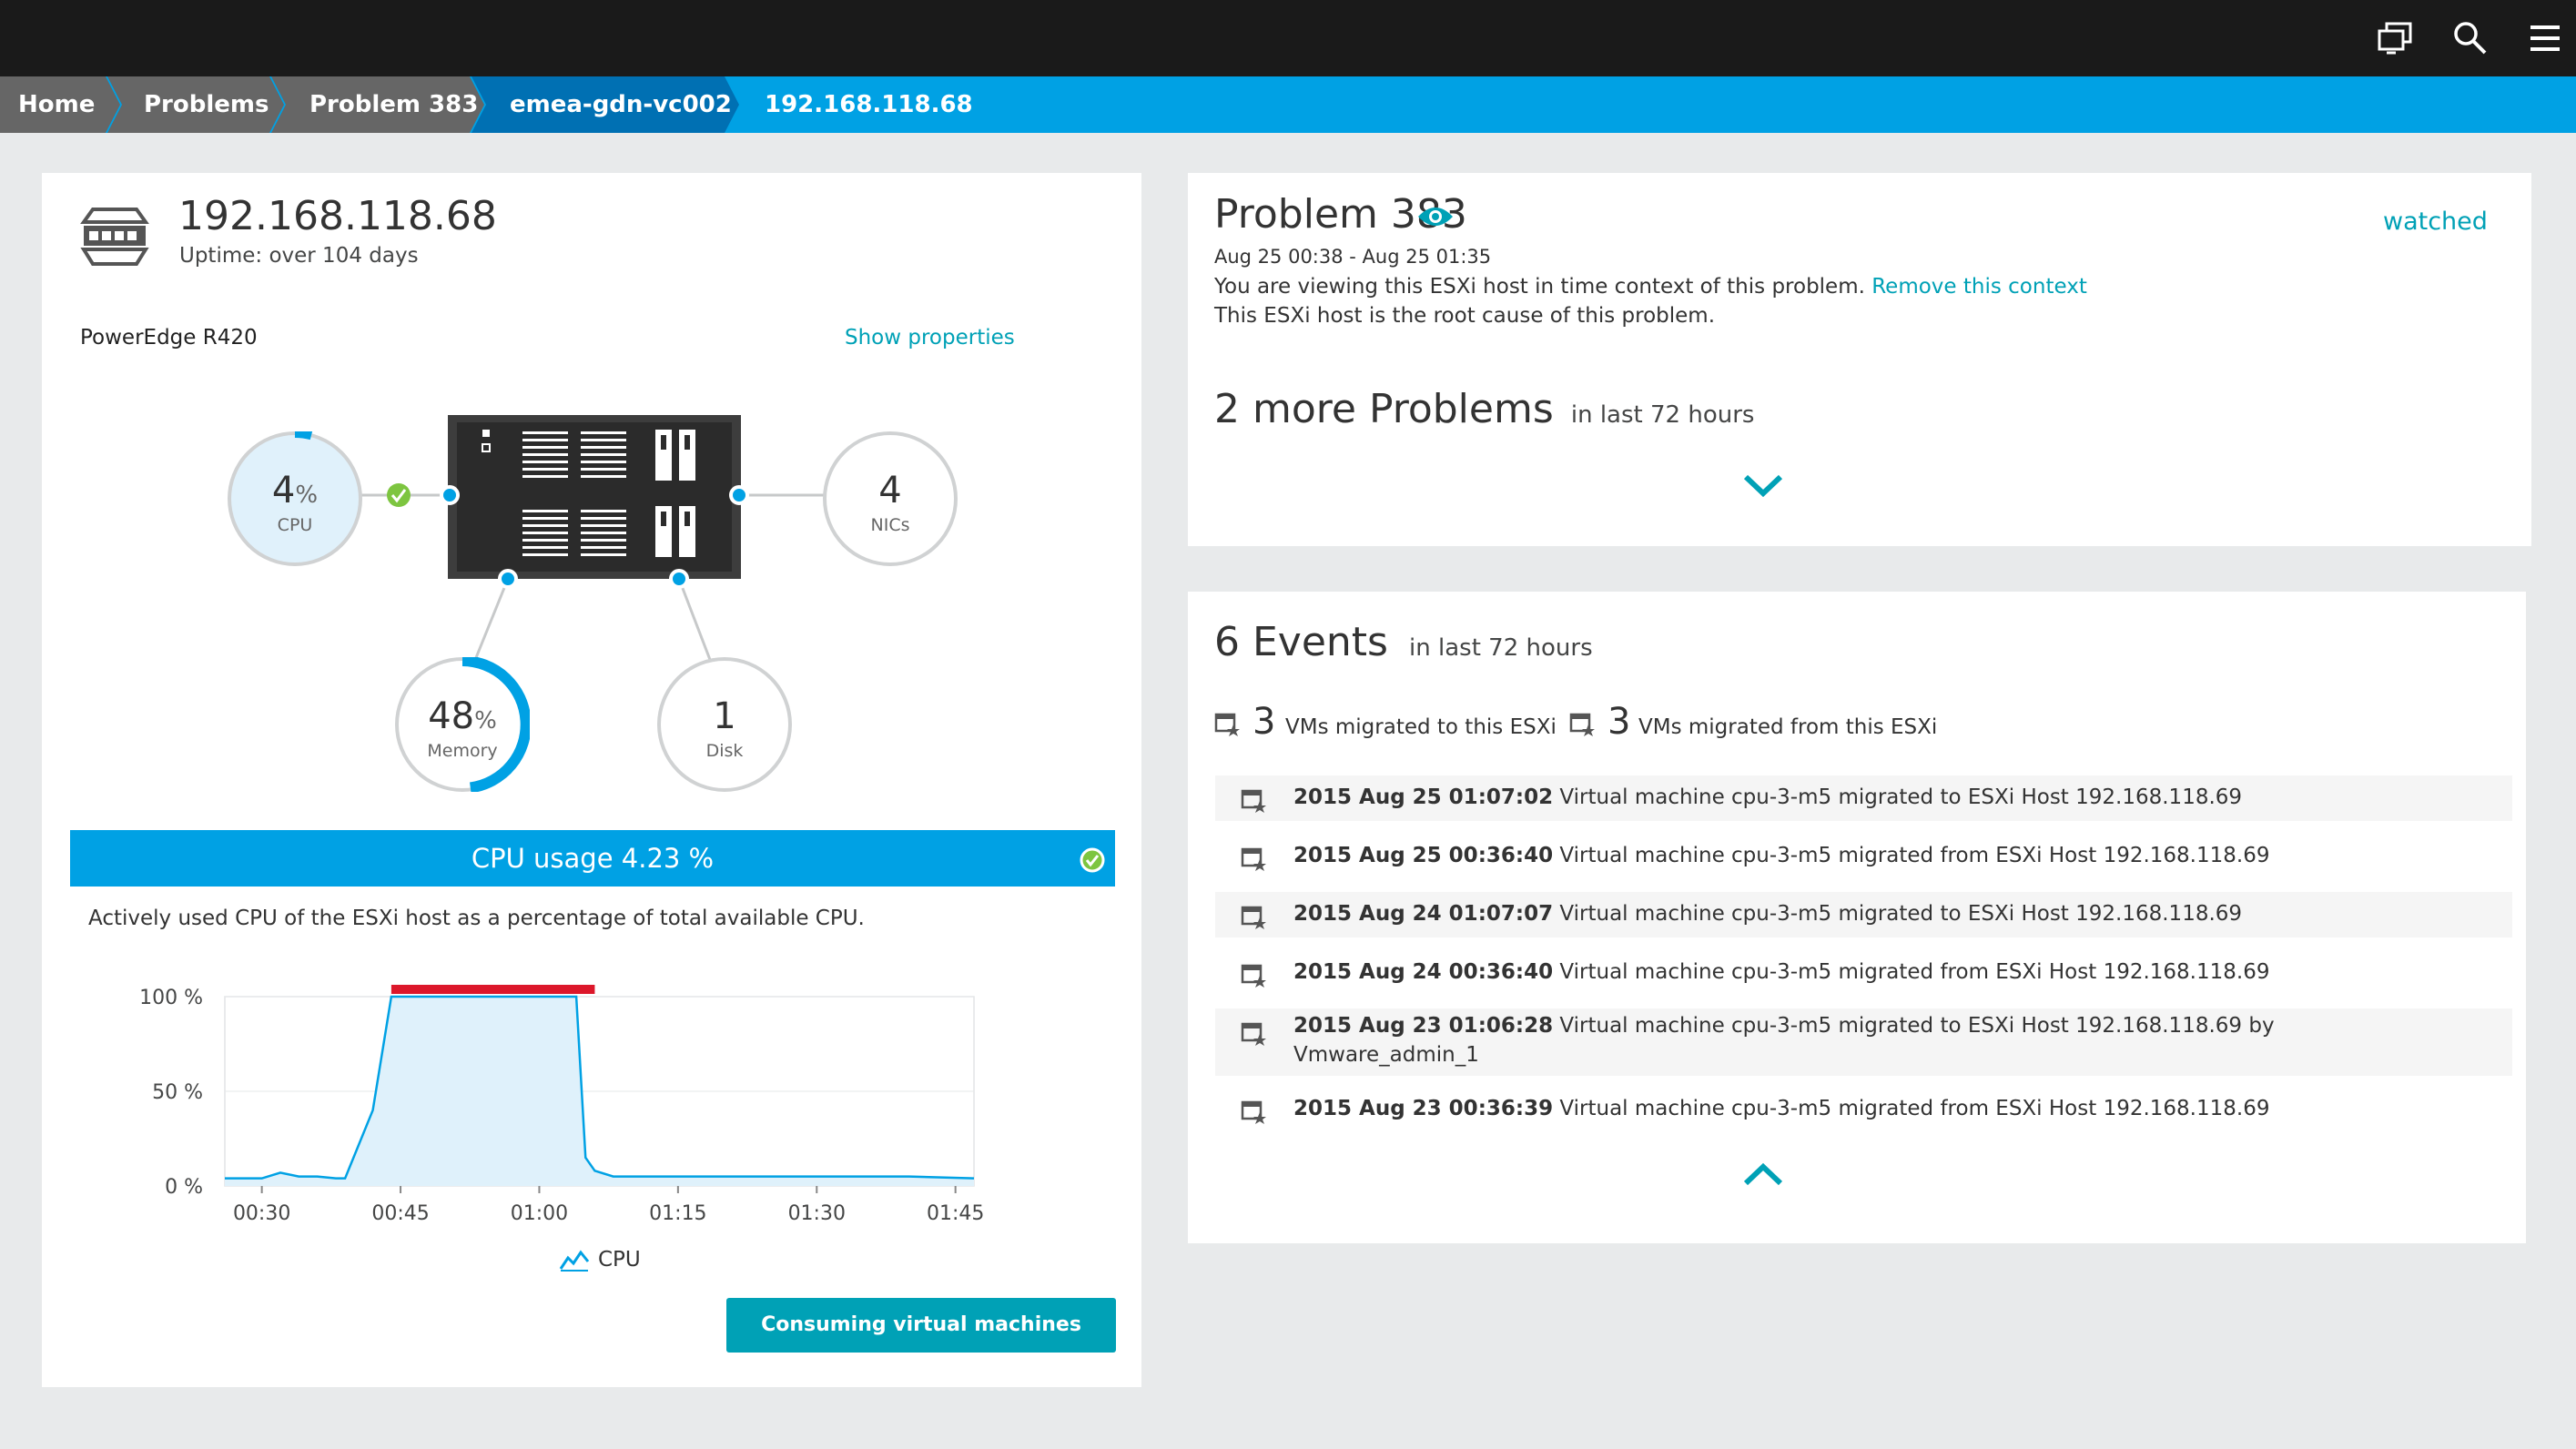 The height and width of the screenshot is (1449, 2576). I want to click on problem-range-bar, so click(492, 989).